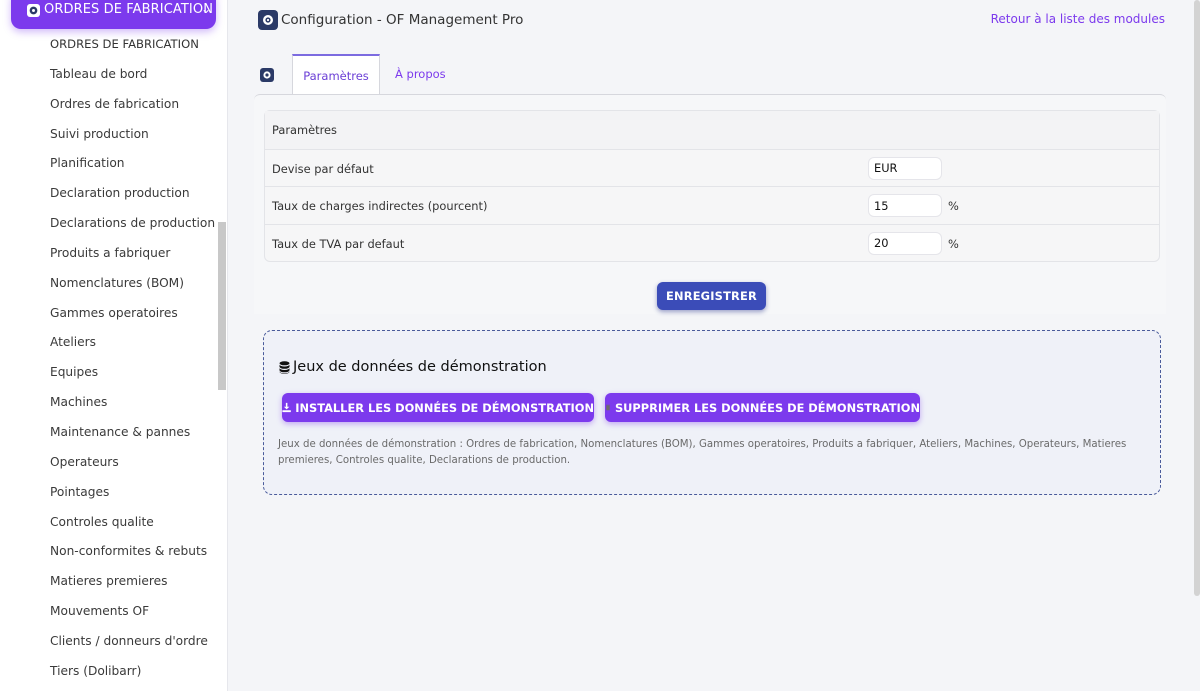 This screenshot has height=691, width=1200. I want to click on sidebar-item: Matieres premieres, so click(109, 582).